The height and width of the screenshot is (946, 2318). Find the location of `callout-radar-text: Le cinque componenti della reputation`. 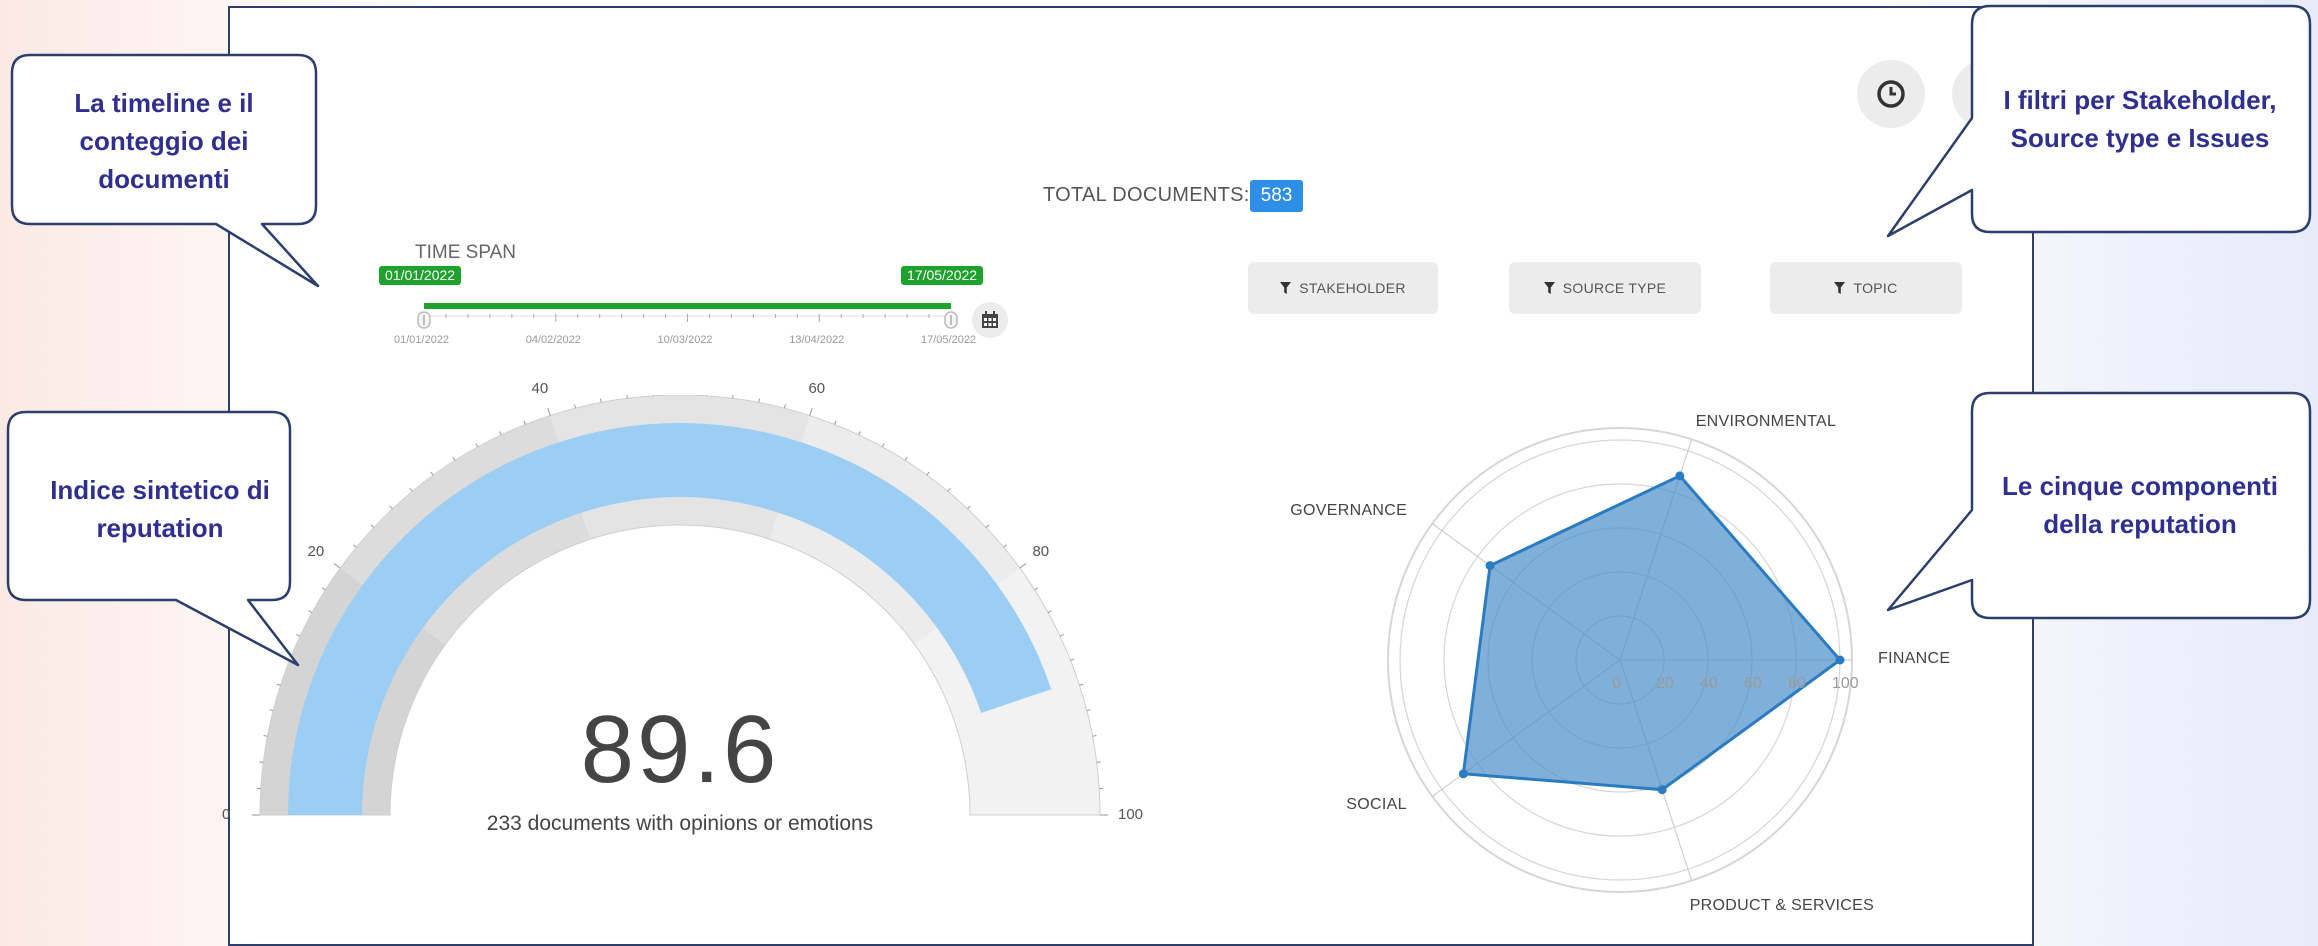

callout-radar-text: Le cinque componenti della reputation is located at coordinates (2140, 505).